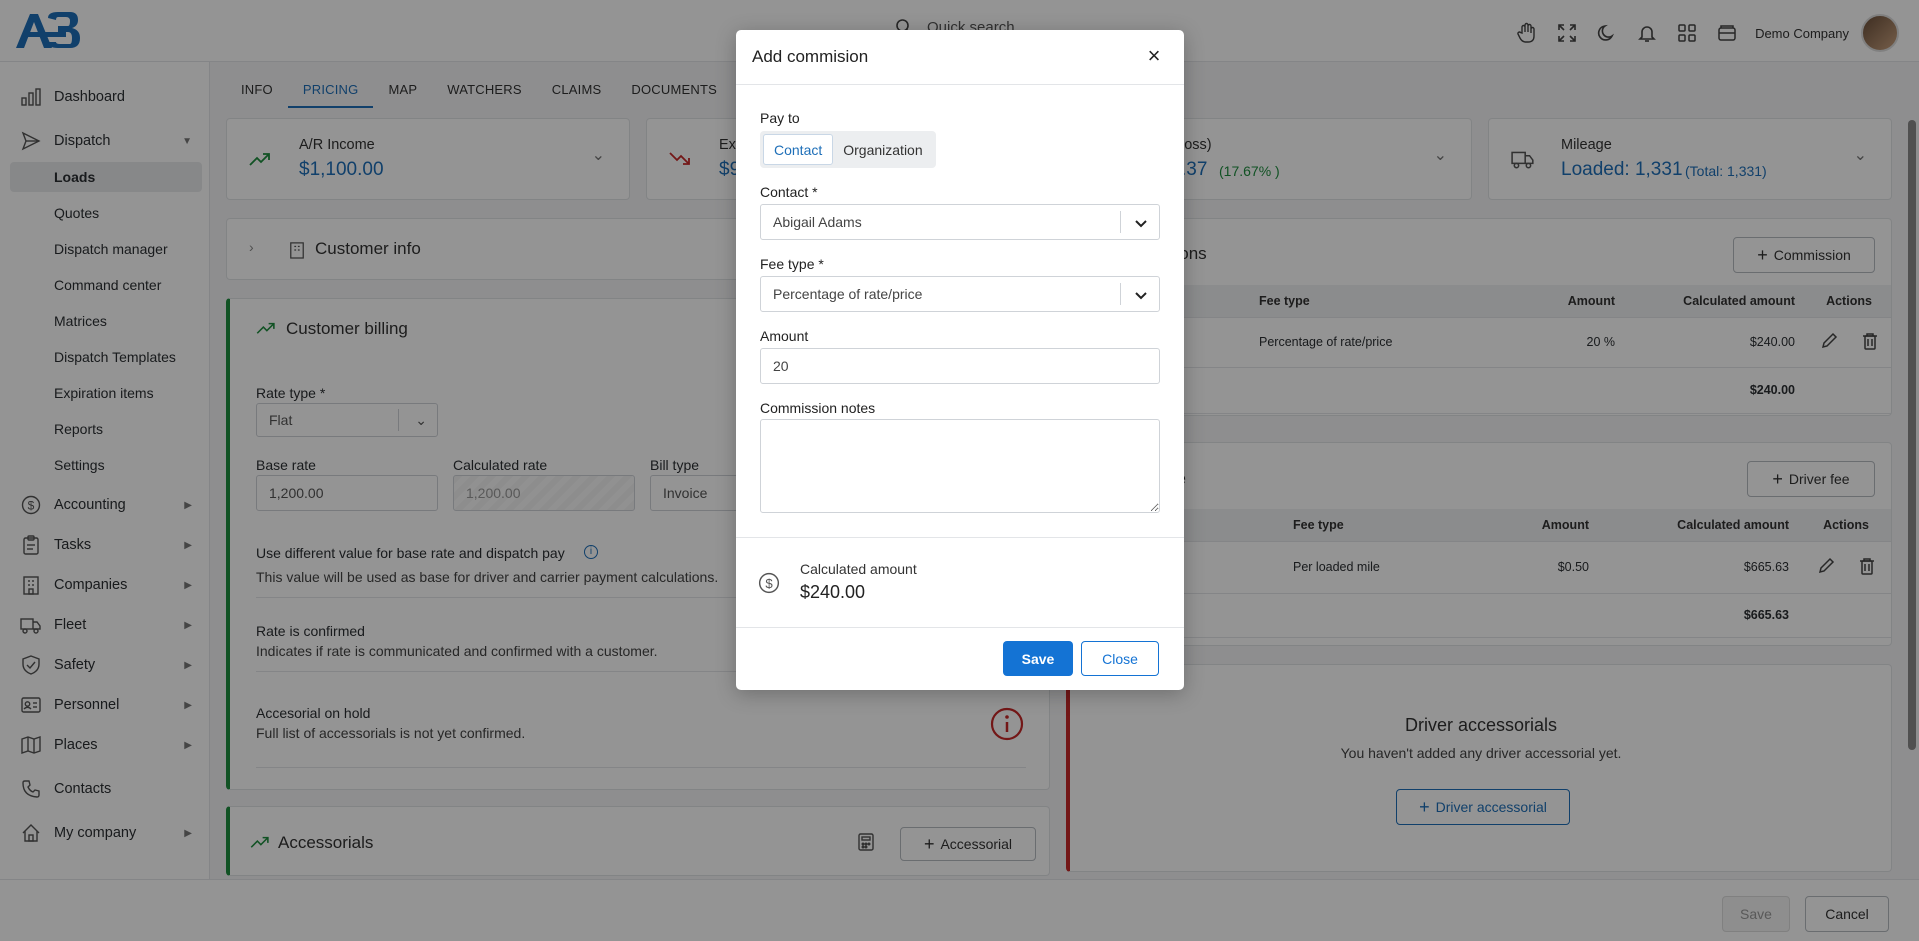 This screenshot has width=1919, height=941. What do you see at coordinates (1120, 658) in the screenshot?
I see `dialog-close-button: Close` at bounding box center [1120, 658].